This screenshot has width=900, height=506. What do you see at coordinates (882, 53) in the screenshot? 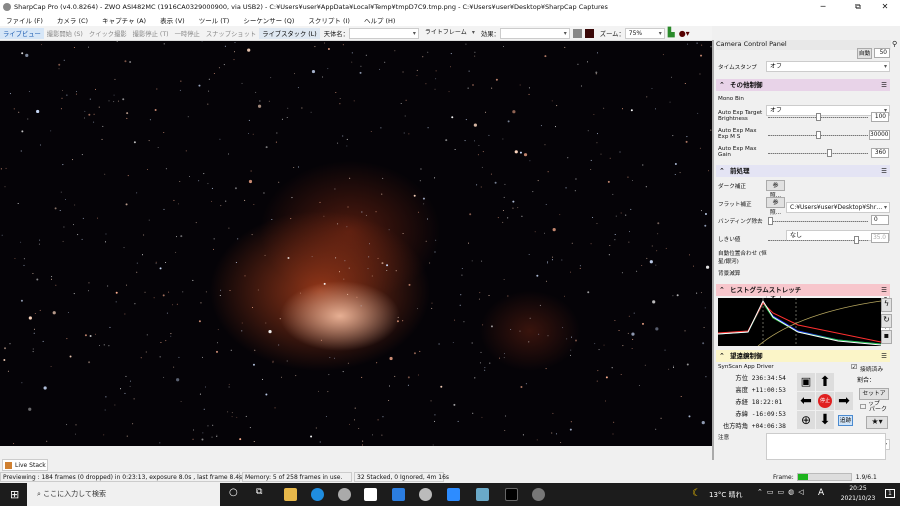
I see `top-value: 50` at bounding box center [882, 53].